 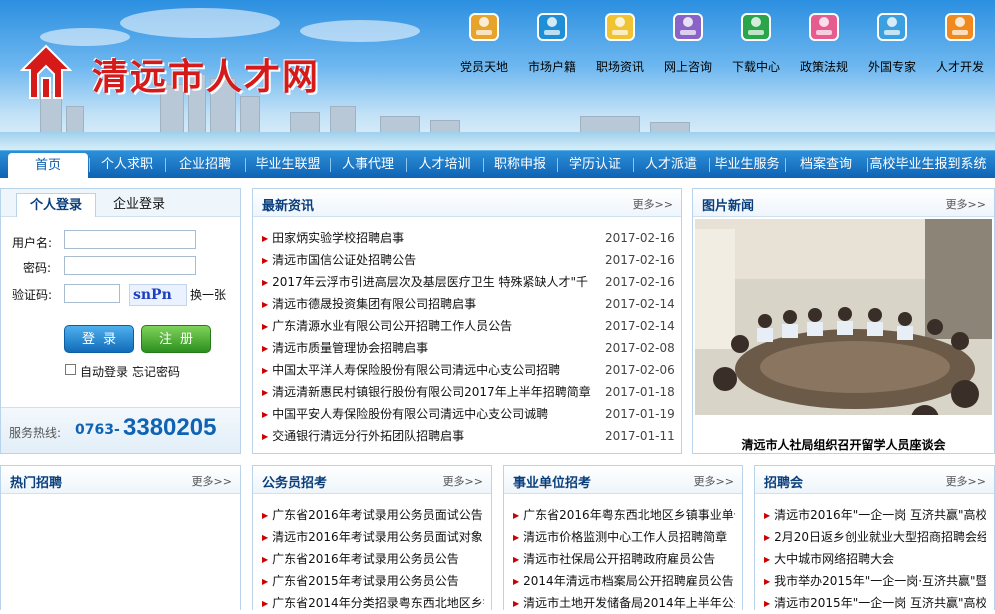 I want to click on top-nav-item: 网上咨询, so click(x=688, y=41).